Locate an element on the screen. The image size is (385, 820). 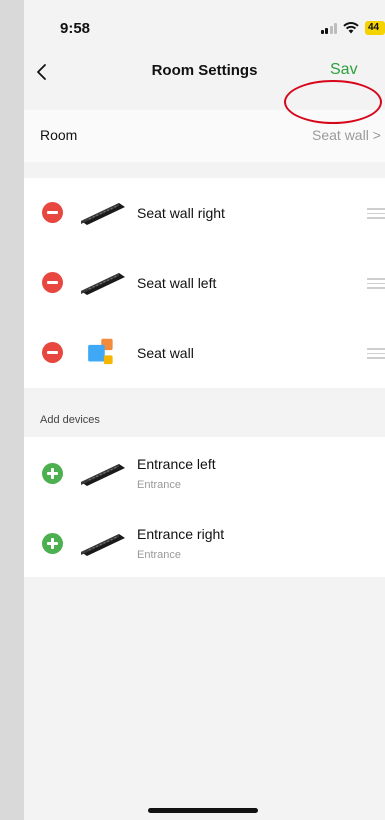
device-name: Entrance left is located at coordinates (176, 464).